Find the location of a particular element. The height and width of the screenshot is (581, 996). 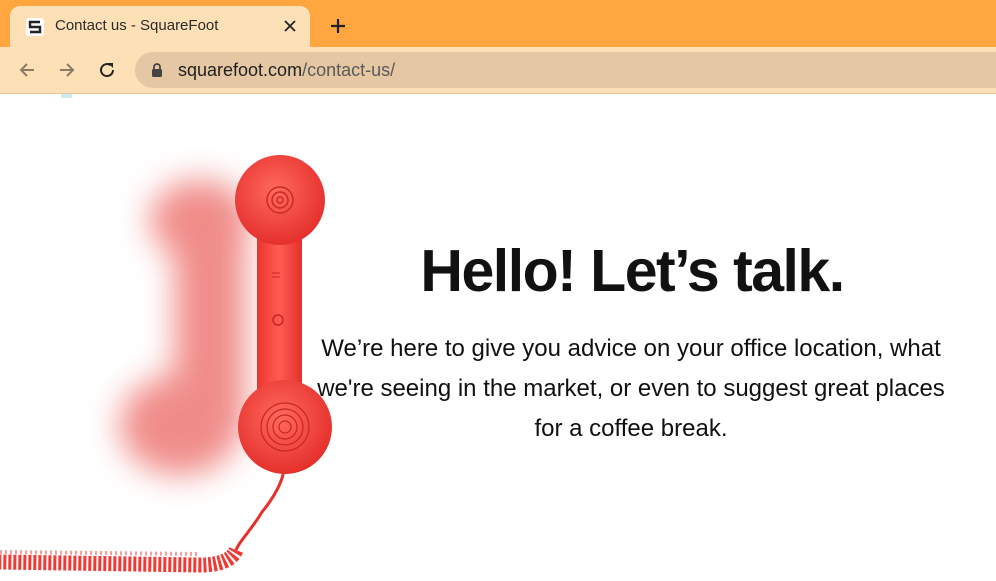

lock-icon is located at coordinates (157, 70).